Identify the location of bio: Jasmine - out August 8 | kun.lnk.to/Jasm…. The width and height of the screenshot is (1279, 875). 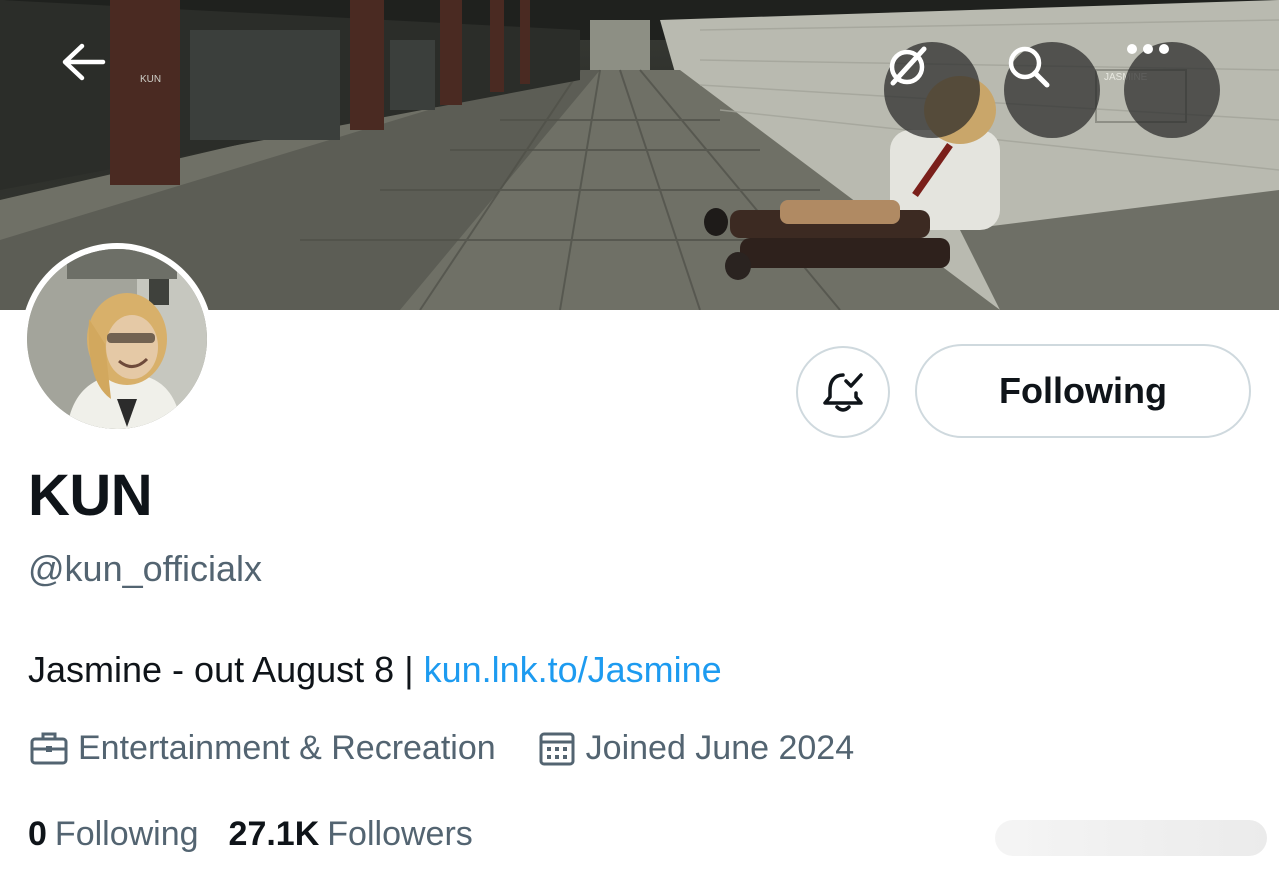
(375, 670).